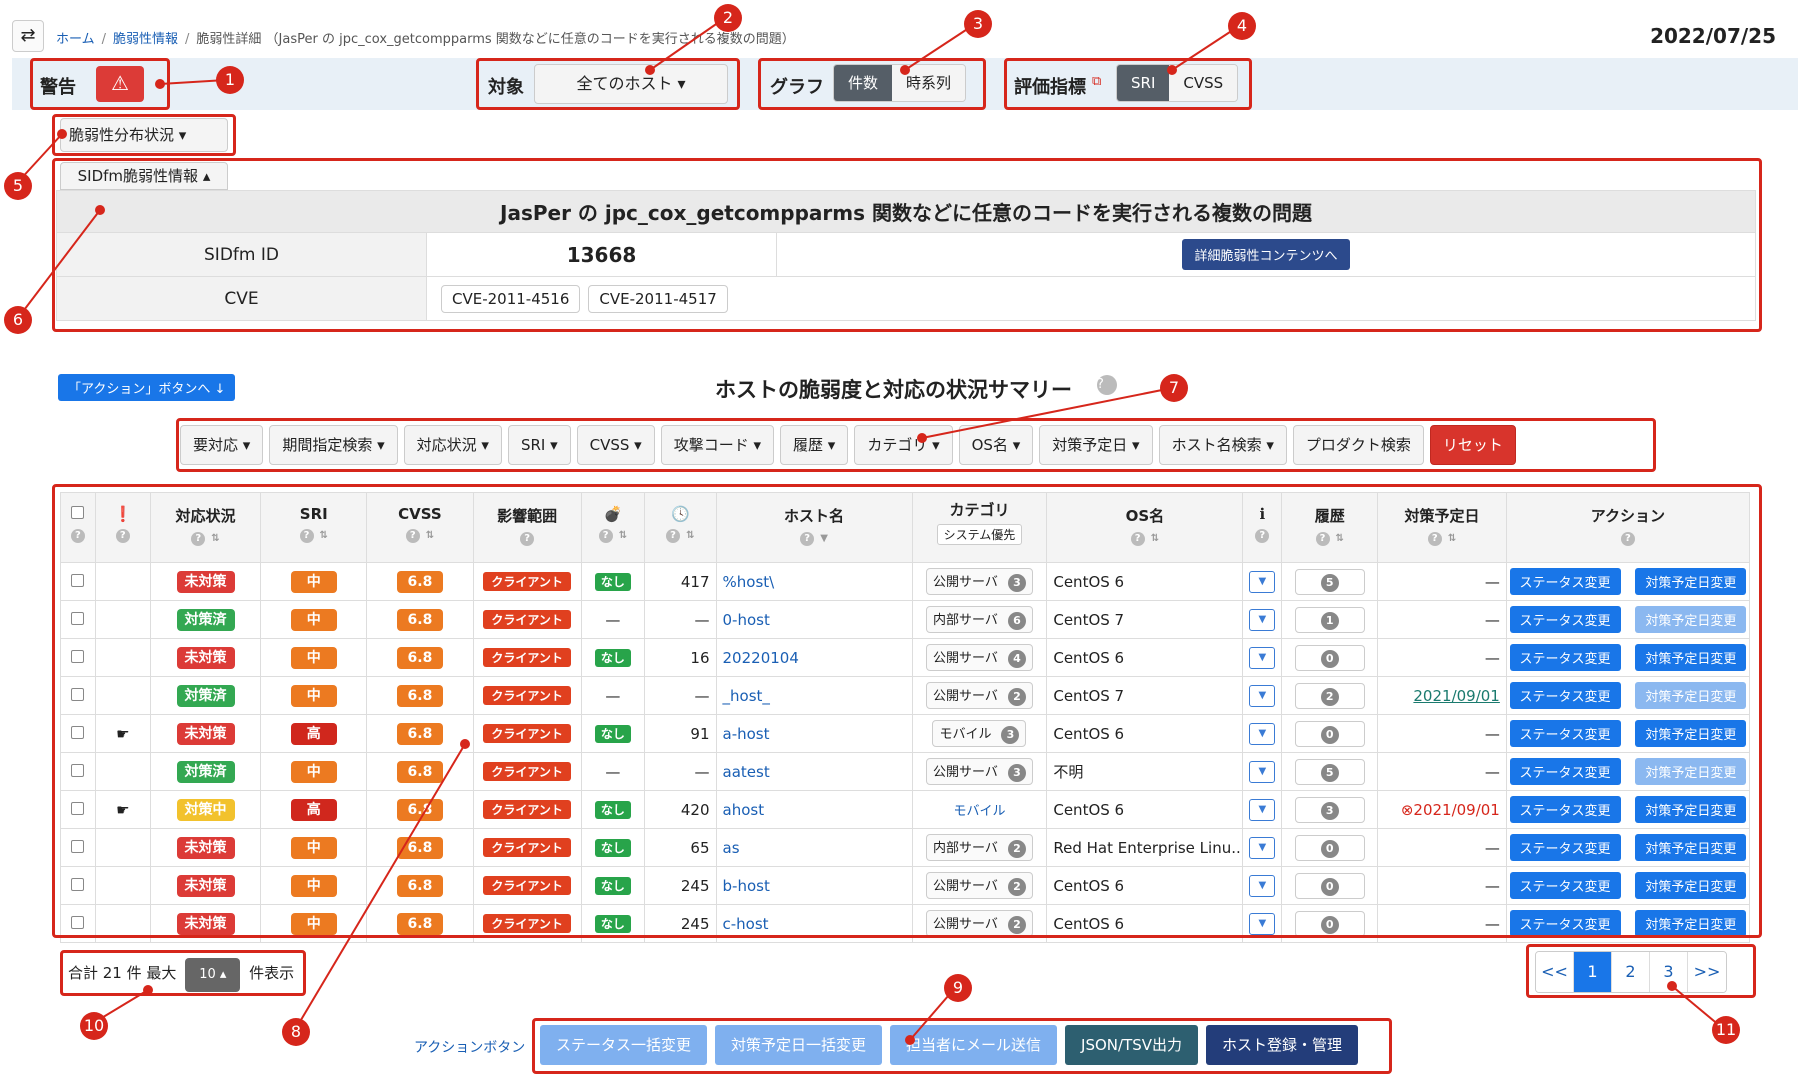 Image resolution: width=1806 pixels, height=1080 pixels. What do you see at coordinates (75, 39) in the screenshot?
I see `breadcrumb-home: ホーム` at bounding box center [75, 39].